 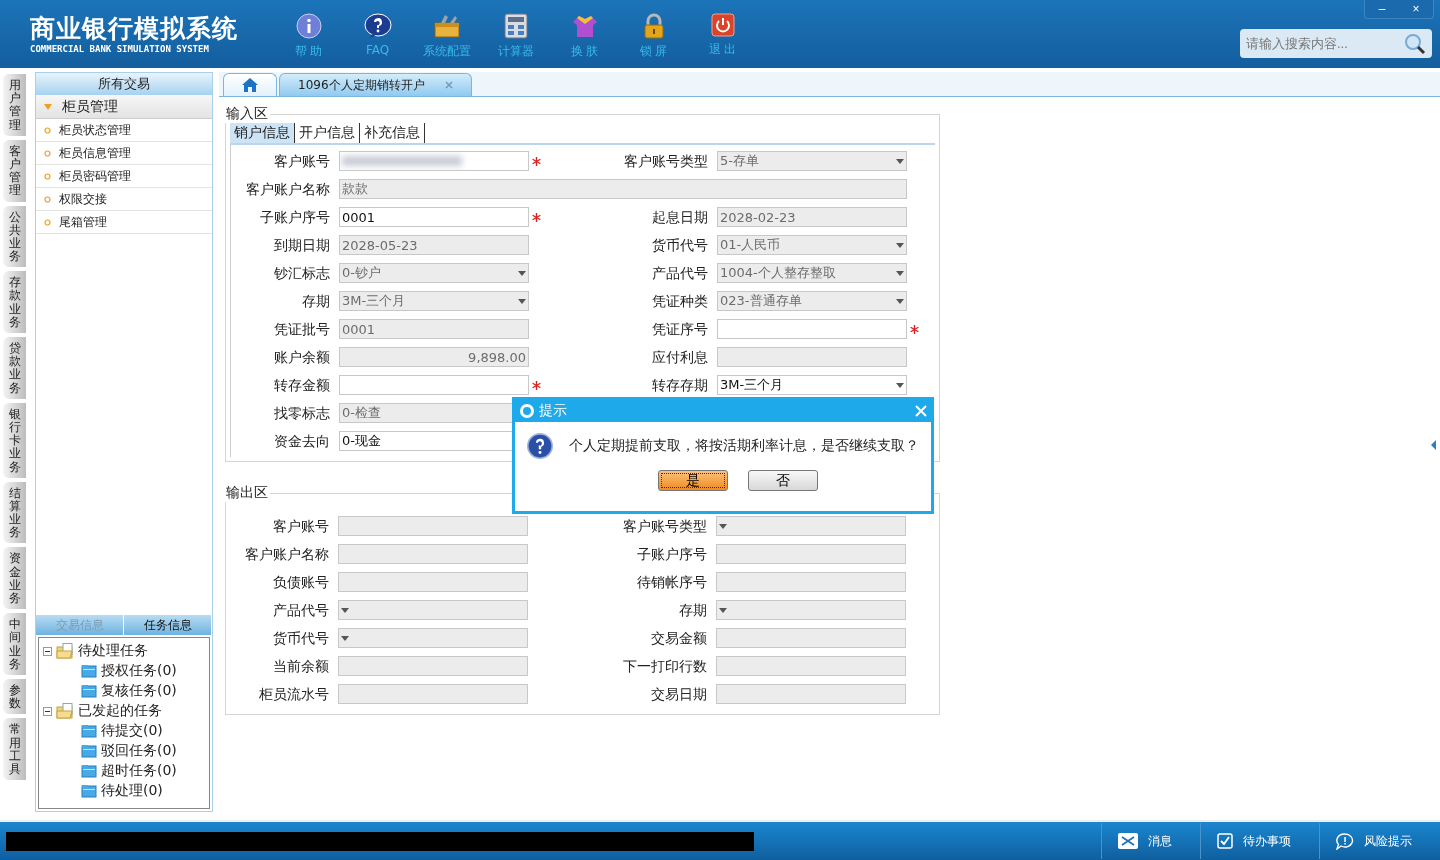 I want to click on field-label: 待销帐序号, so click(x=672, y=582).